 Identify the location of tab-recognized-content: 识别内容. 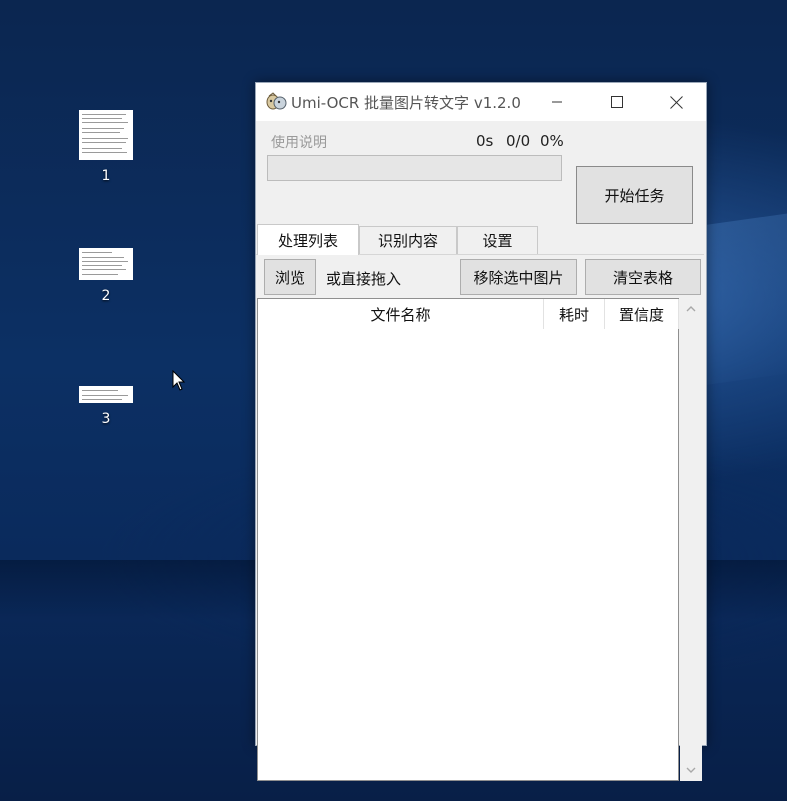
(408, 240).